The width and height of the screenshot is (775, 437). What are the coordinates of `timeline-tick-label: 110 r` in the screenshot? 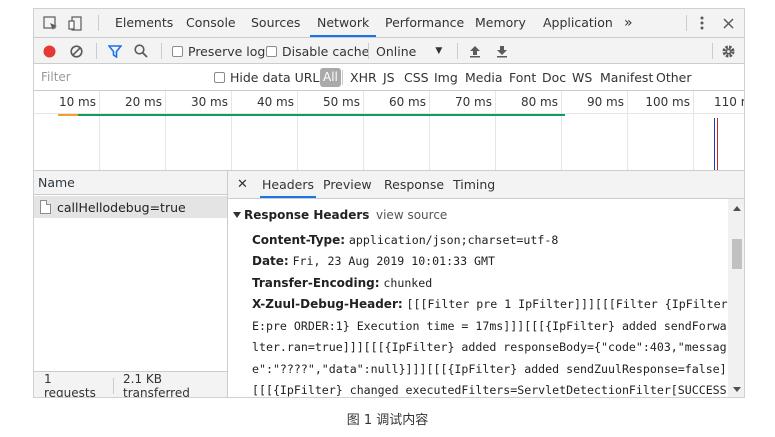 It's located at (729, 102).